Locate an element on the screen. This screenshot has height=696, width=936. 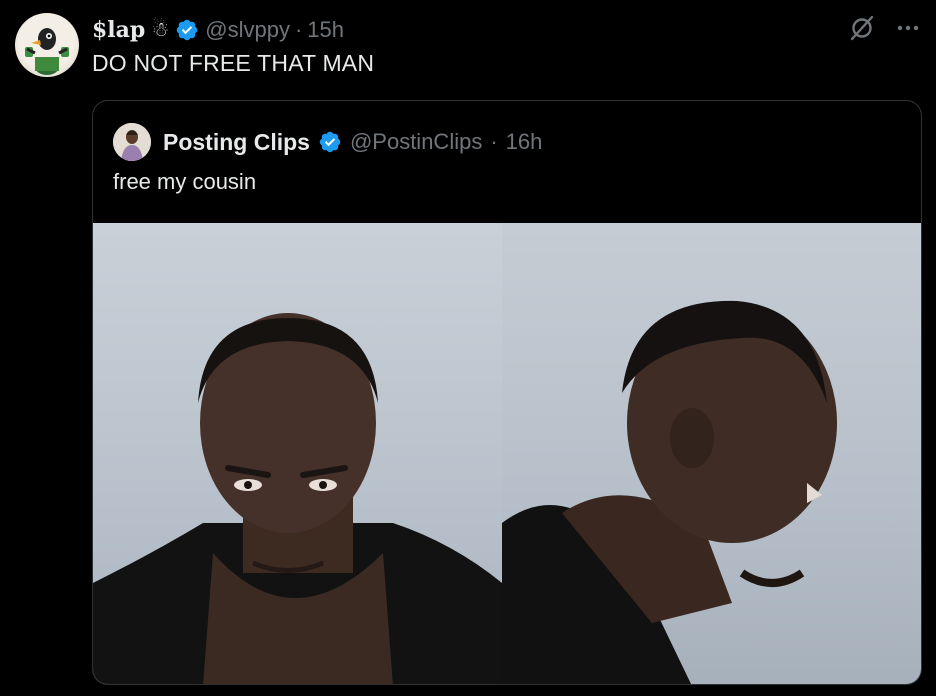
quoted-tweet-header: Posting Clips @PostinClips · 16h is located at coordinates (327, 142).